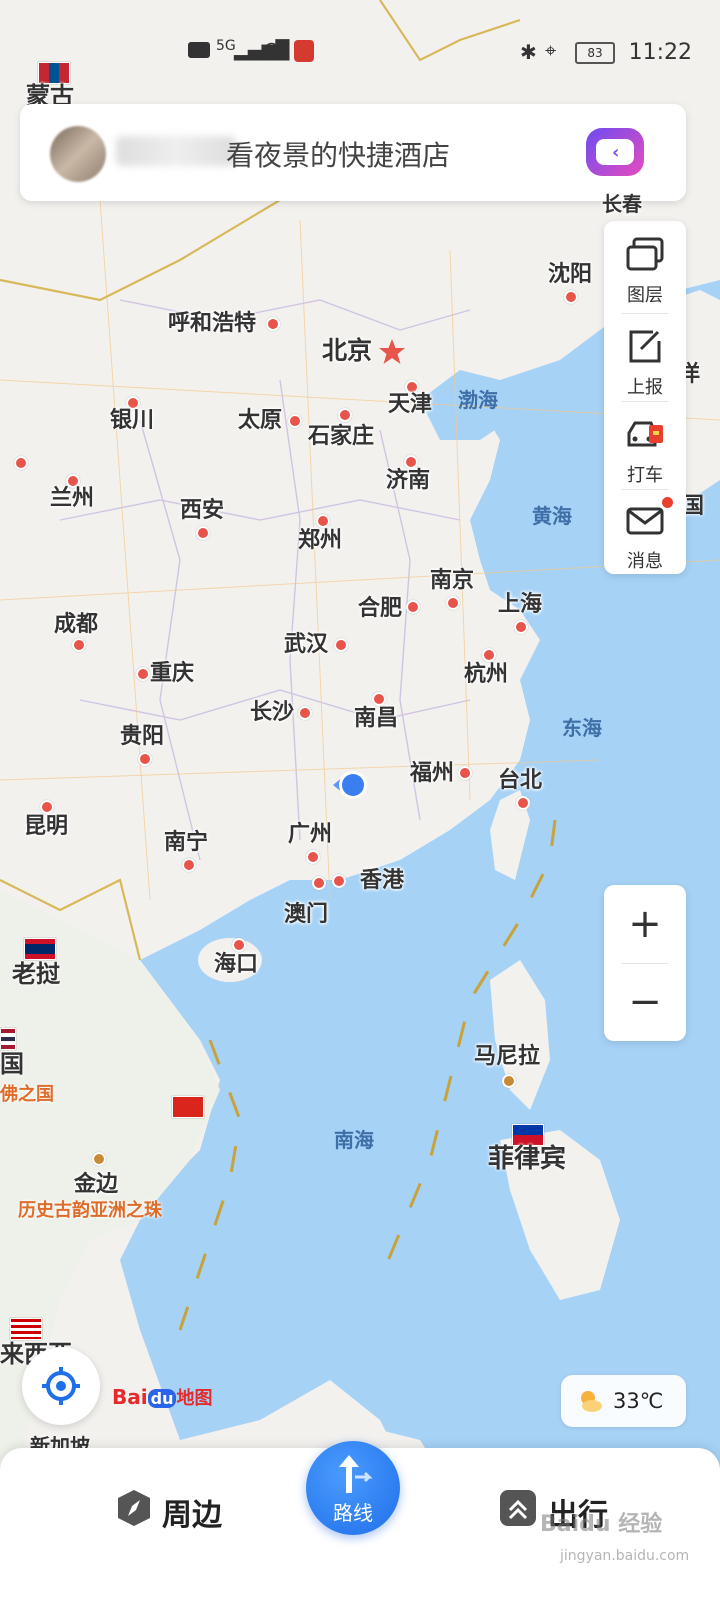  I want to click on city-label-haikou: 海口, so click(236, 965).